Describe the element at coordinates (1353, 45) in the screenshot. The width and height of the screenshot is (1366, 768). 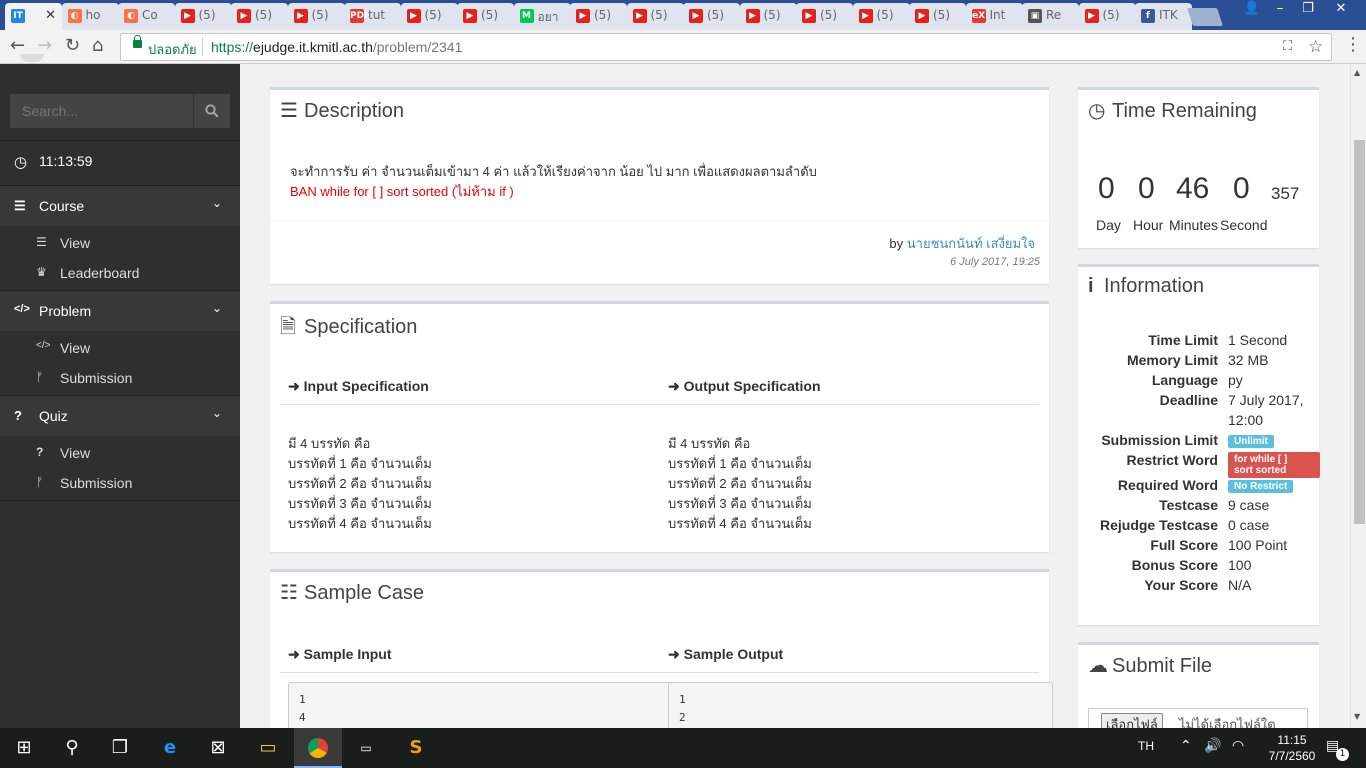
I see `menu-kebab-icon: ⋮` at that location.